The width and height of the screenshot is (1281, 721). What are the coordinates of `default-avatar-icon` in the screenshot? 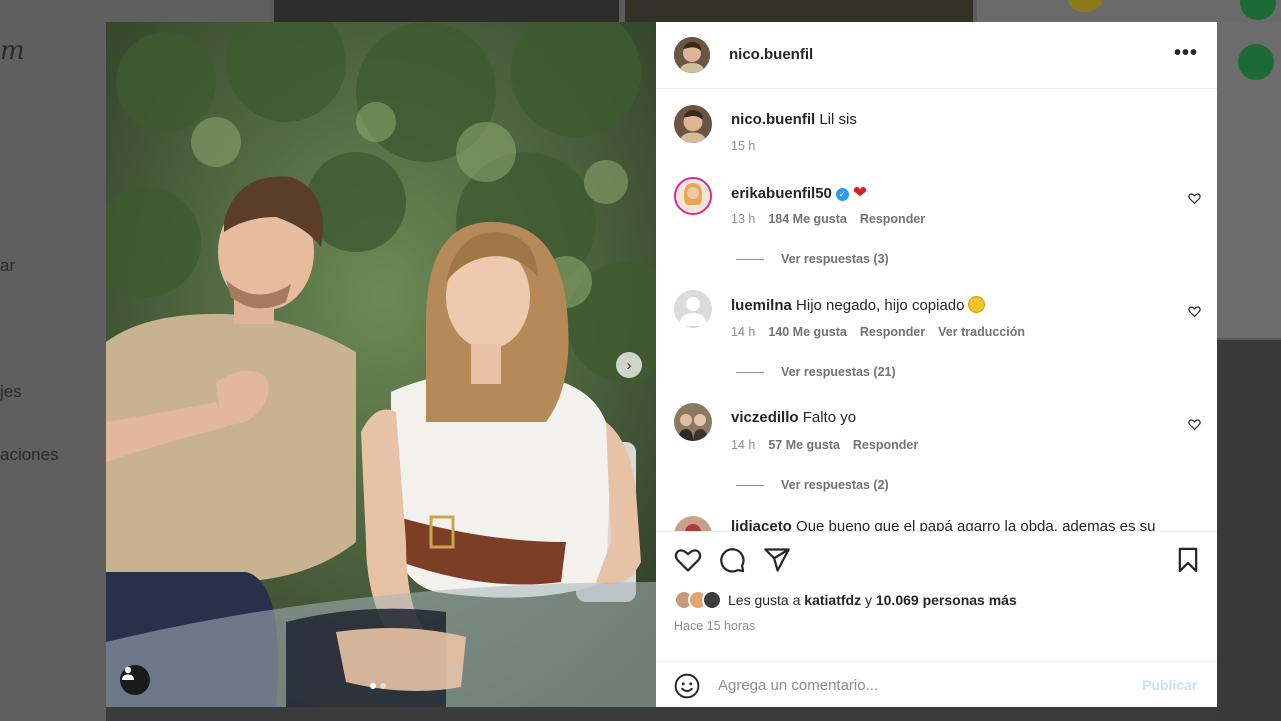 It's located at (693, 309).